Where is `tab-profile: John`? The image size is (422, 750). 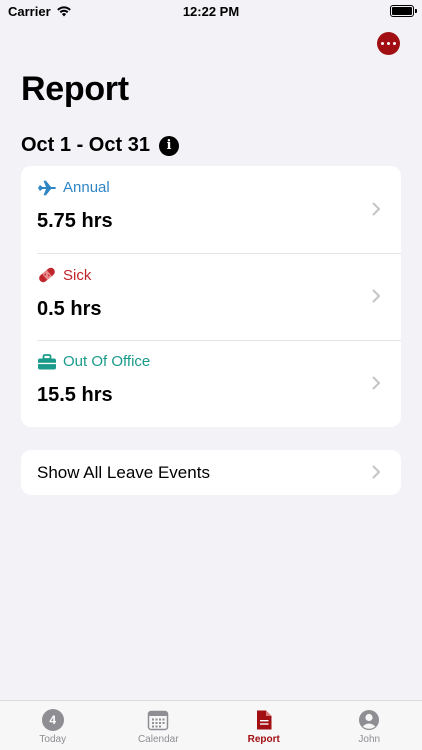 tab-profile: John is located at coordinates (369, 727).